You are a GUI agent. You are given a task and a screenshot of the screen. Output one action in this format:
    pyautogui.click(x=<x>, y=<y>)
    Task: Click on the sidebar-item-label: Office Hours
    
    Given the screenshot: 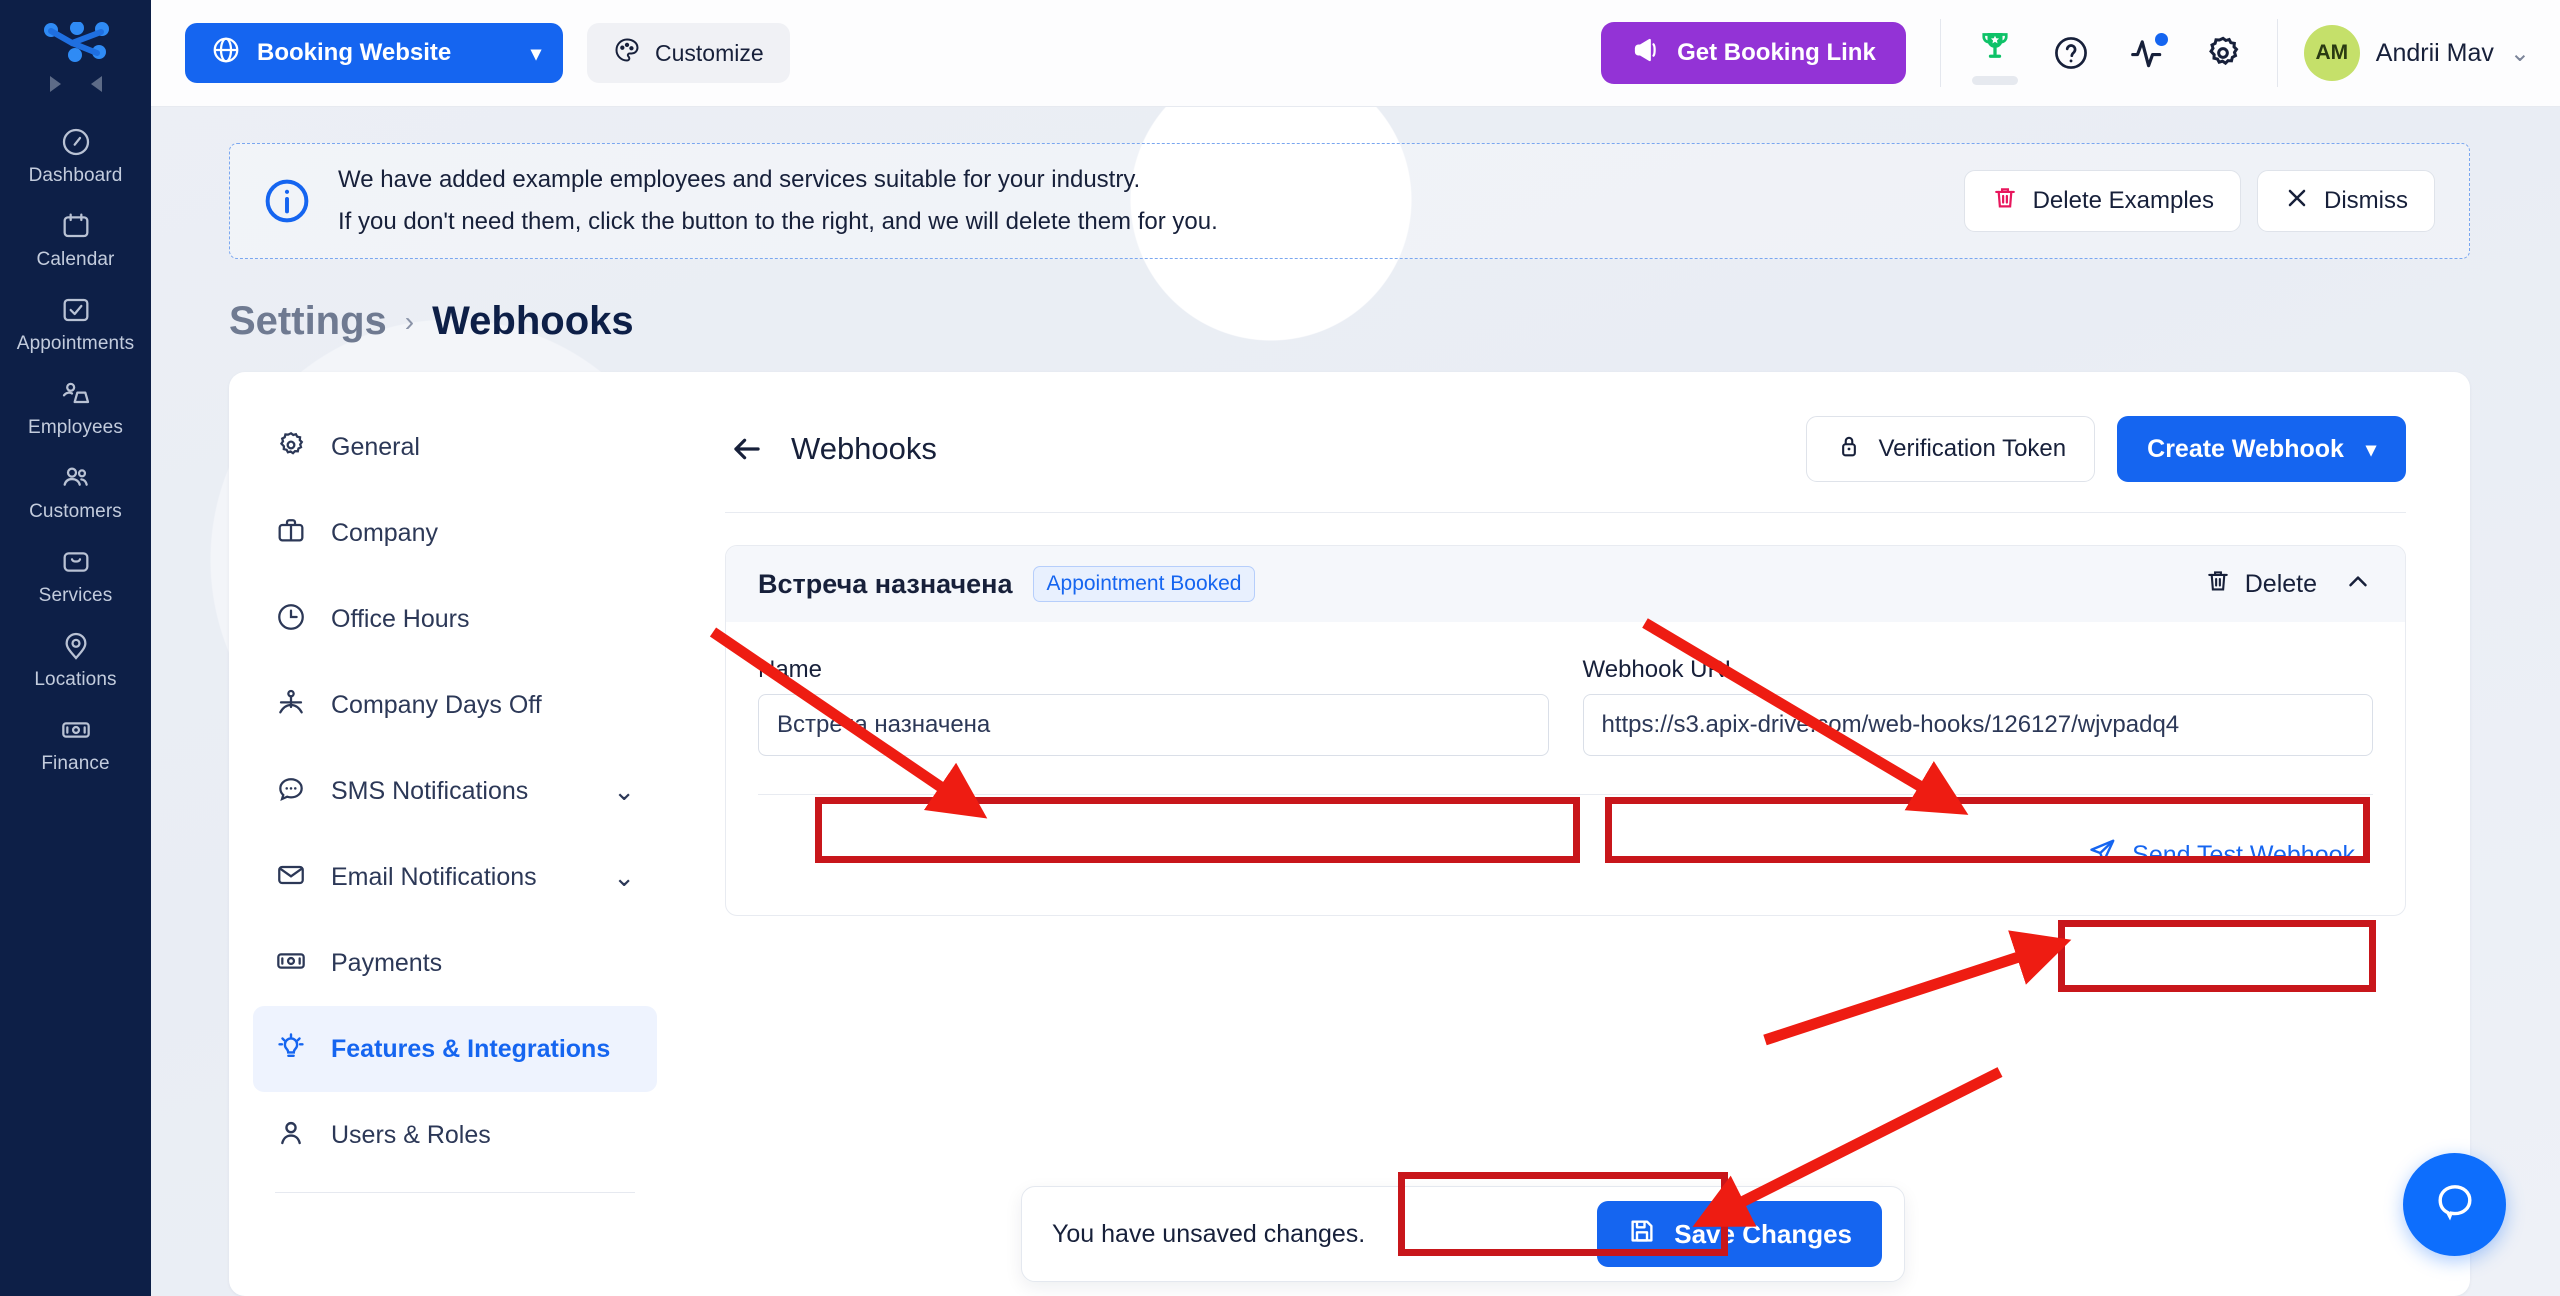 What is the action you would take?
    pyautogui.click(x=400, y=618)
    